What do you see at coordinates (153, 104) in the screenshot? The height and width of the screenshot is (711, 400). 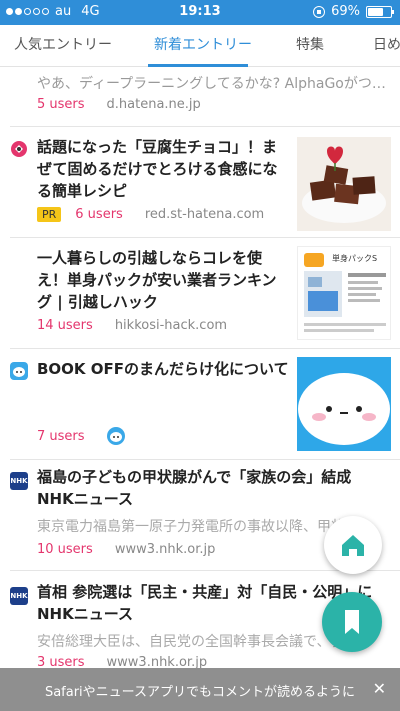 I see `entry-domain: d.hatena.ne.jp` at bounding box center [153, 104].